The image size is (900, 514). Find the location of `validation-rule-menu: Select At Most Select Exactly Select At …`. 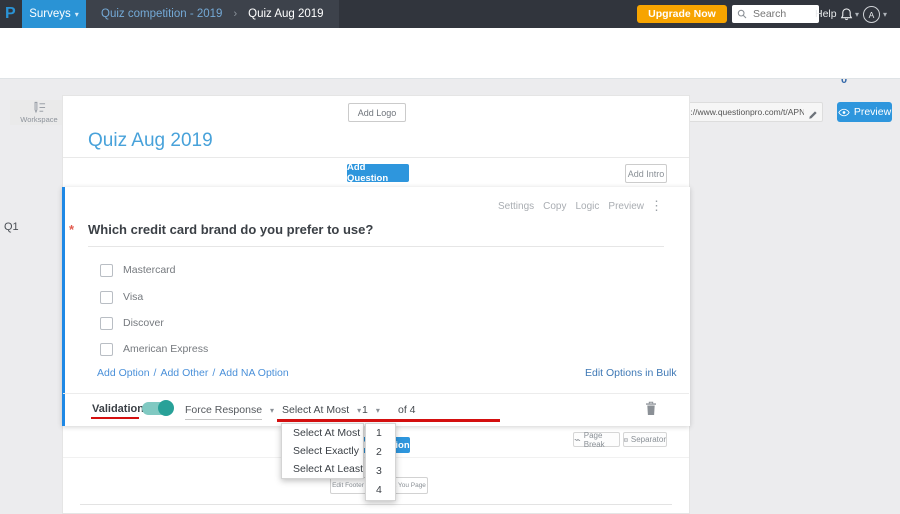

validation-rule-menu: Select At Most Select Exactly Select At … is located at coordinates (322, 451).